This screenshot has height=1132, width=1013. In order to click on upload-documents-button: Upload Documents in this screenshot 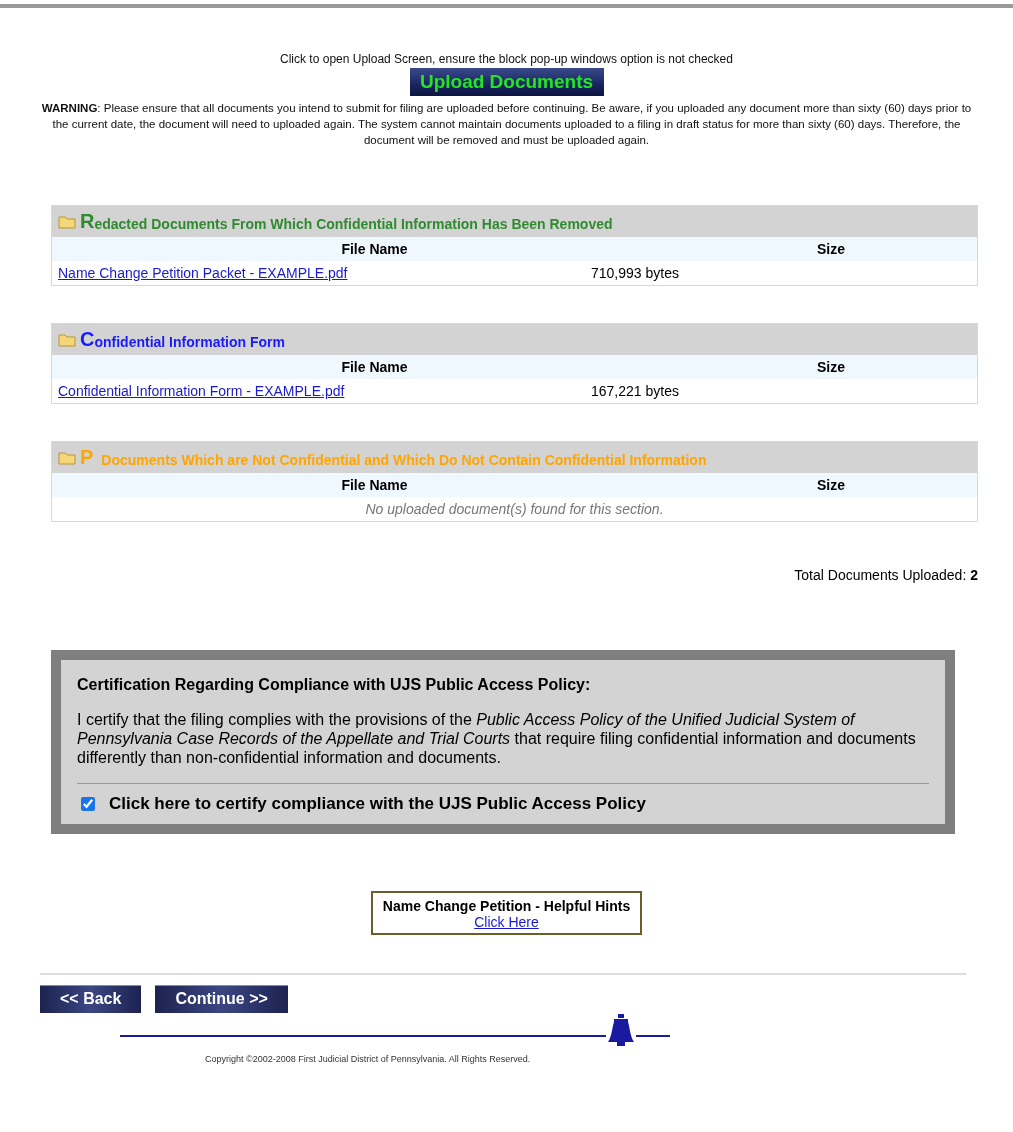, I will do `click(506, 82)`.